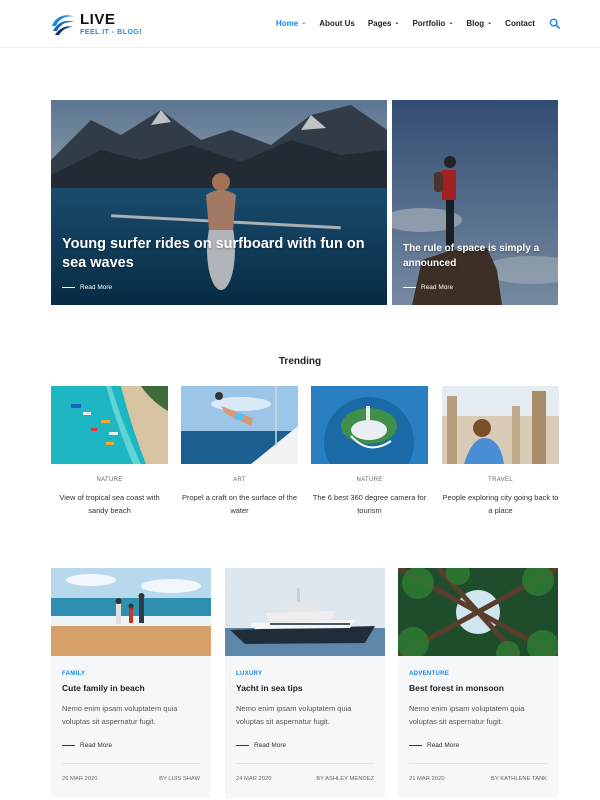 This screenshot has width=600, height=800. What do you see at coordinates (305, 772) in the screenshot?
I see `post-meta: 24 MAR 2020 BY ASHLEY MENDEZ` at bounding box center [305, 772].